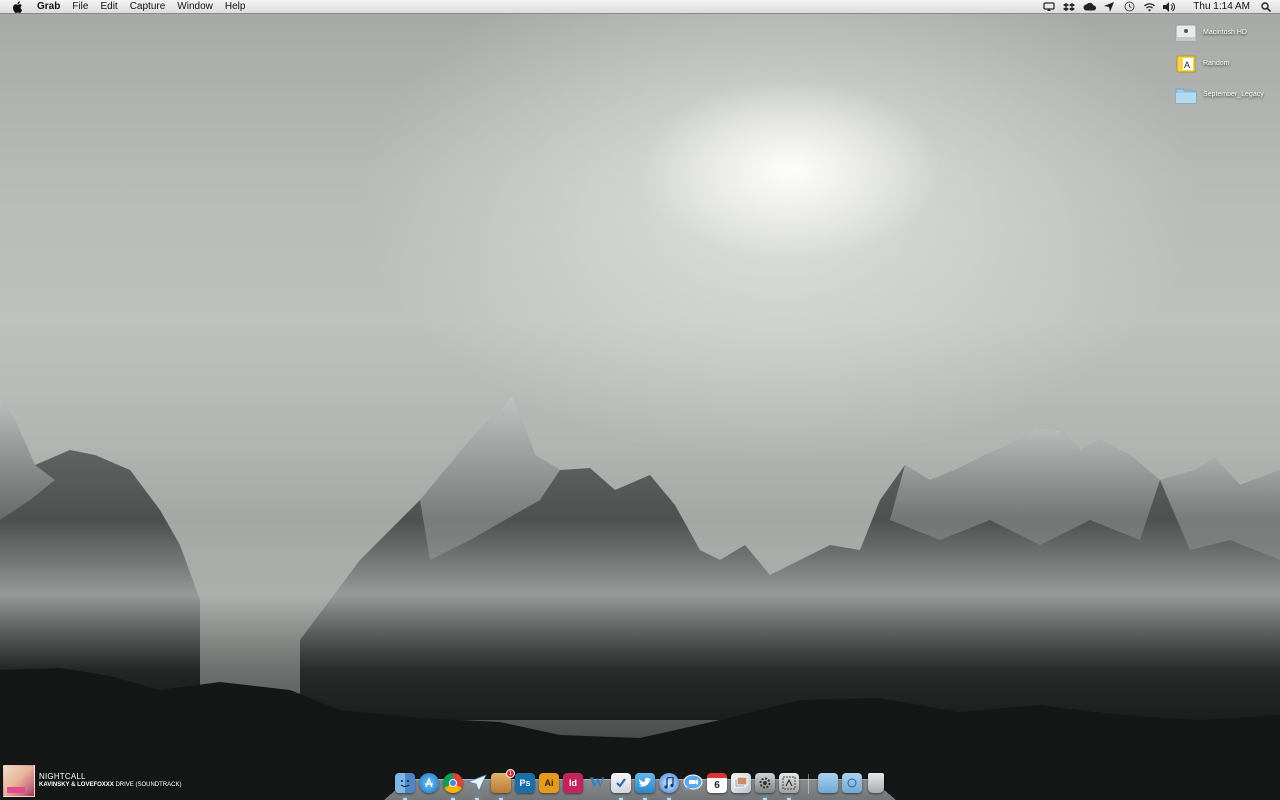  I want to click on dock-photoshop: Ps, so click(525, 783).